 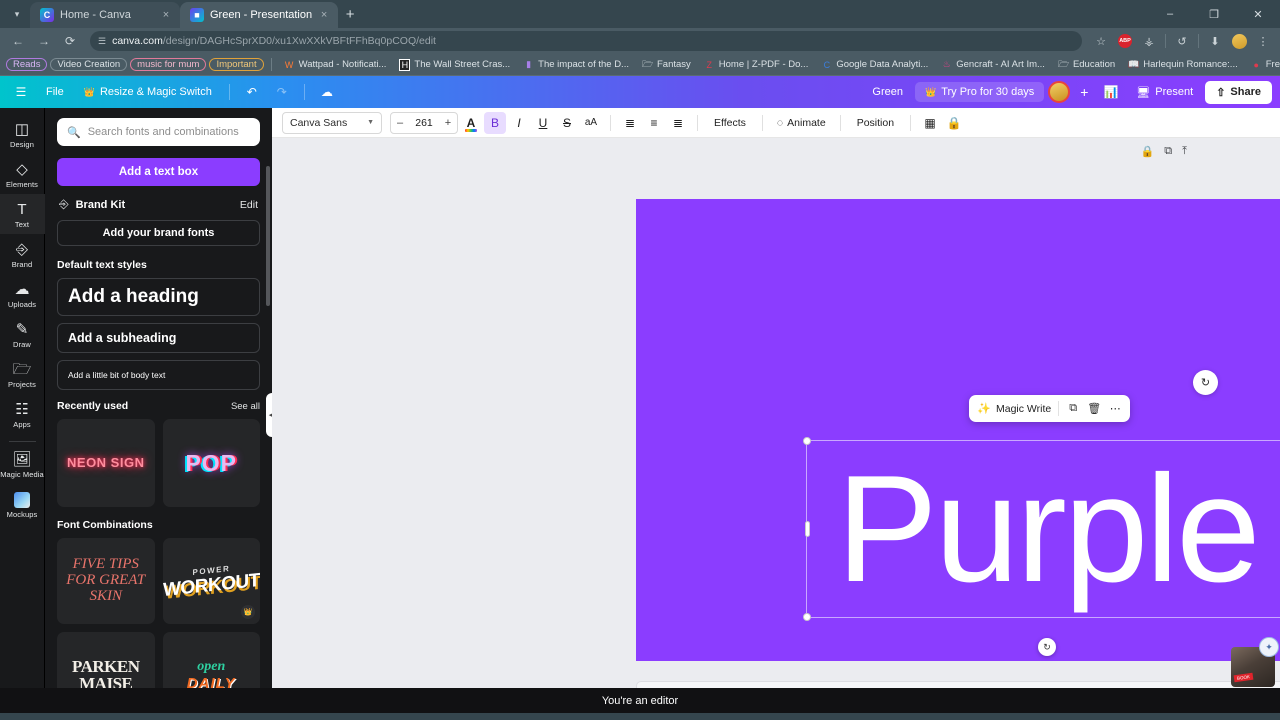 What do you see at coordinates (27, 64) in the screenshot?
I see `bookmark-item: Reads` at bounding box center [27, 64].